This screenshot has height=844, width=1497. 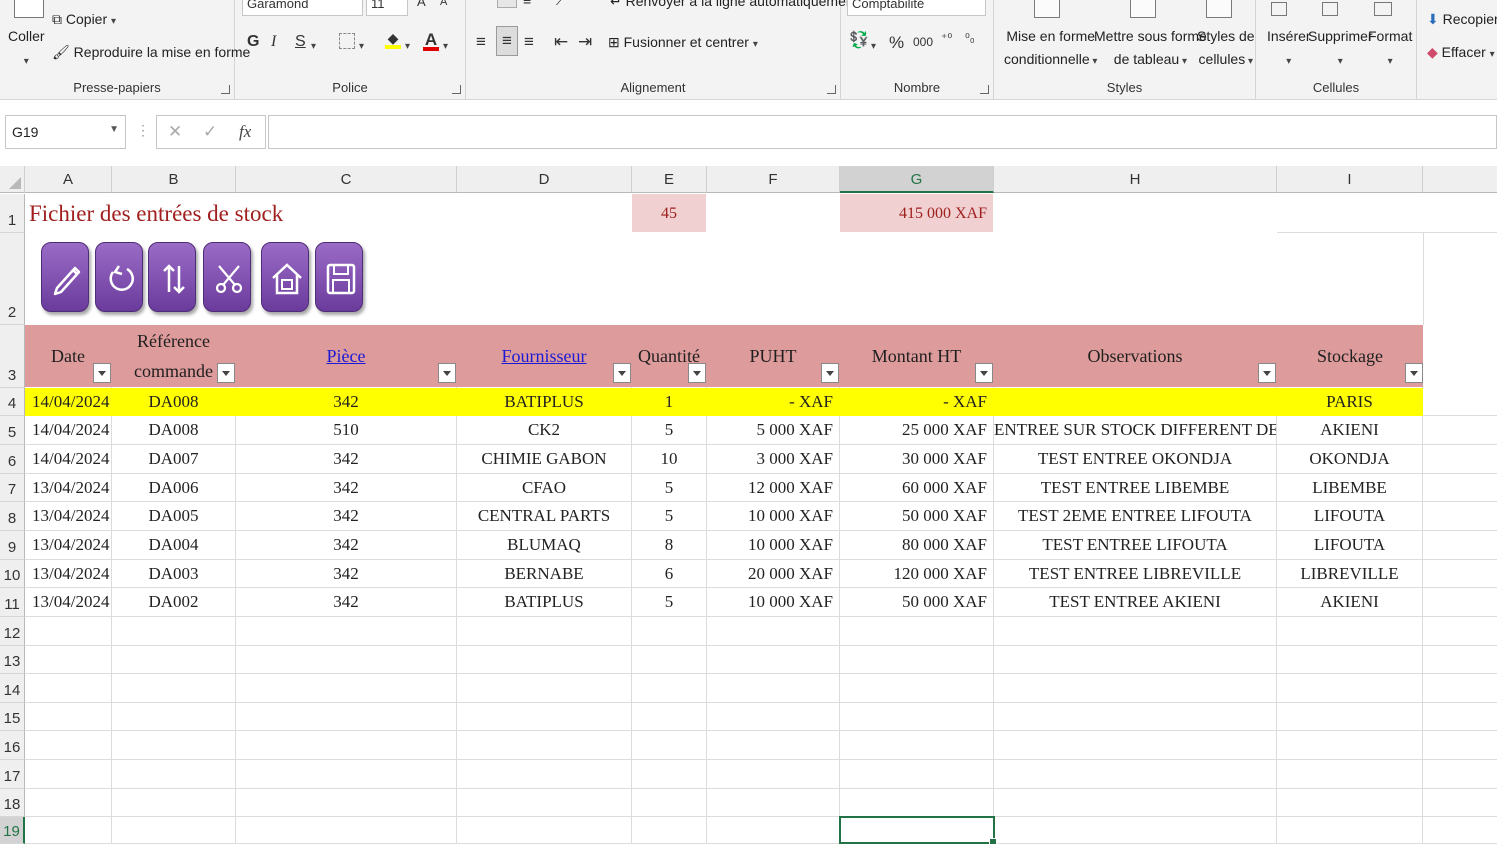 I want to click on name-box: G19 ▼, so click(x=65, y=132).